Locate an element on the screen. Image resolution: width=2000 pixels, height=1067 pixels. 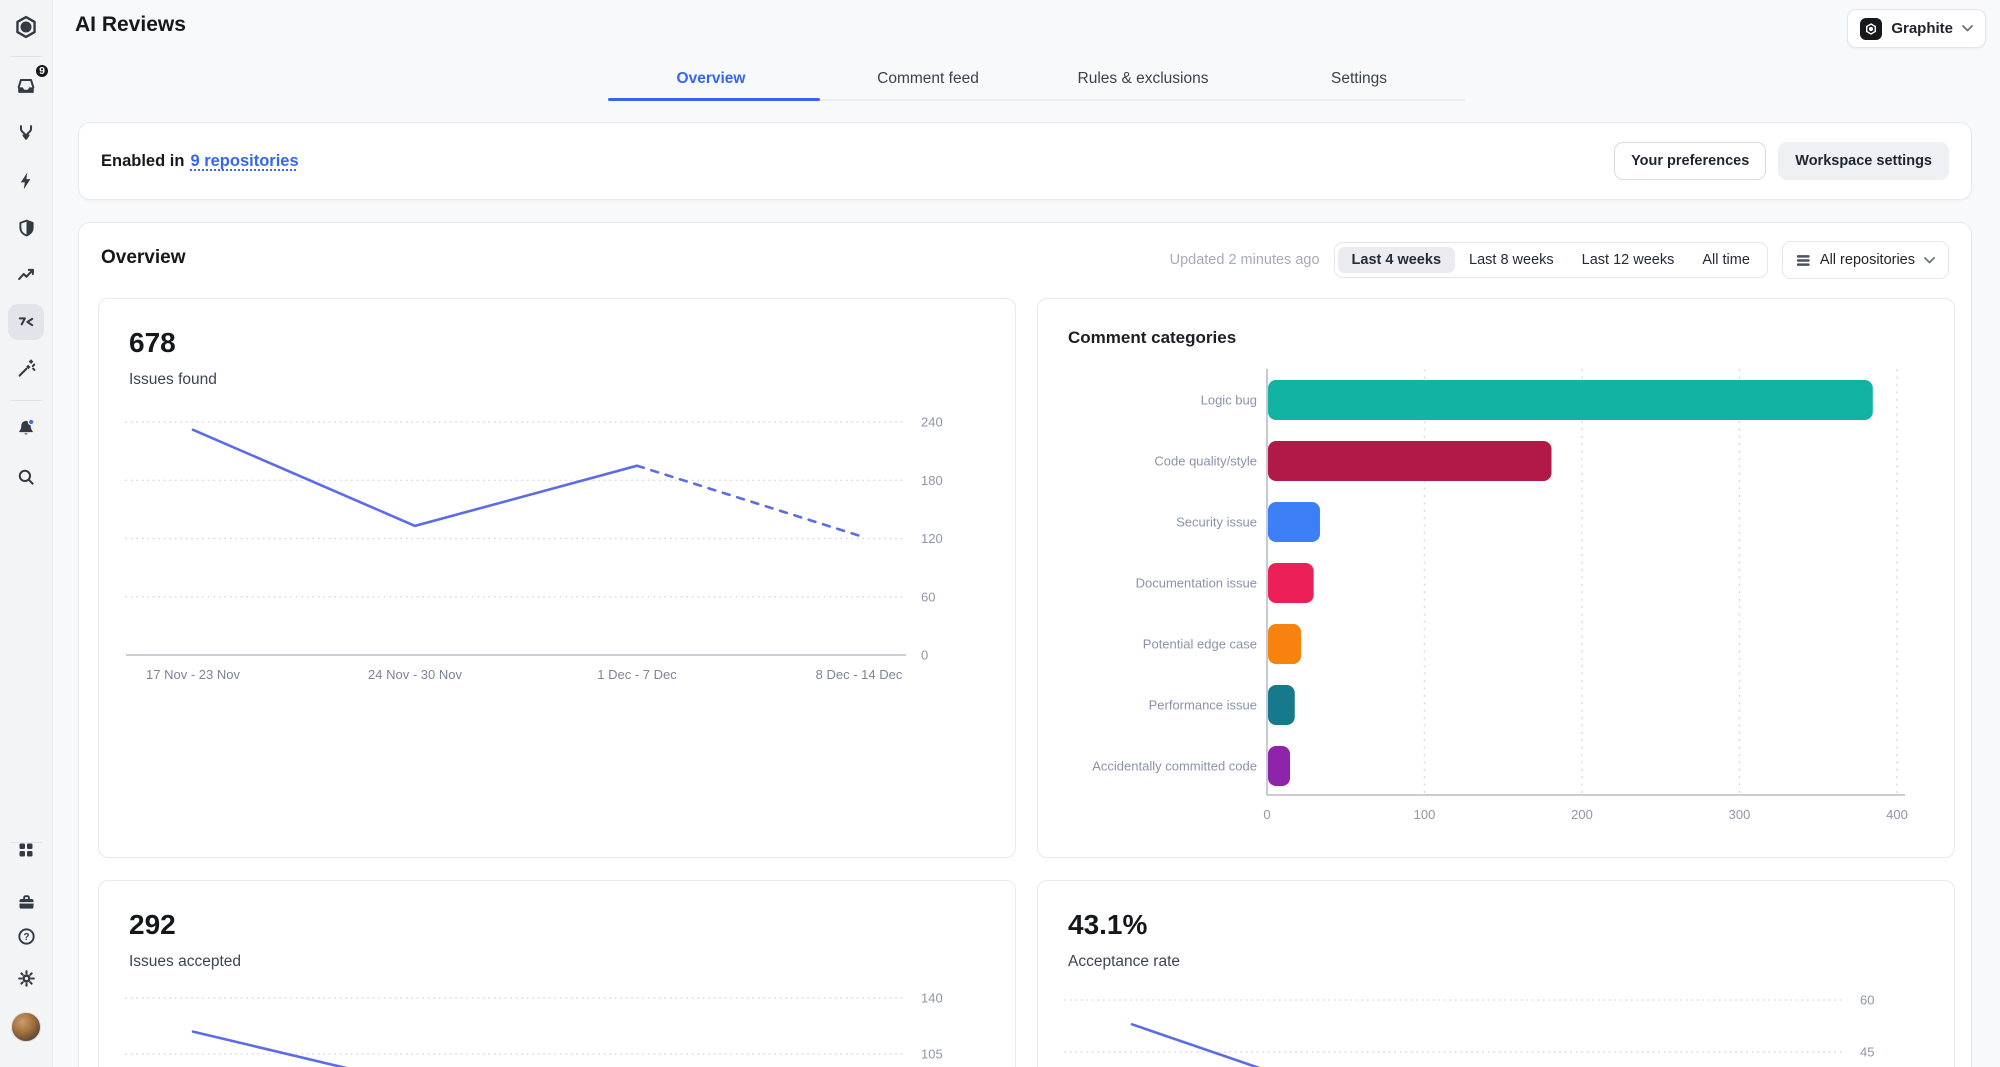
insights-icon is located at coordinates (26, 274).